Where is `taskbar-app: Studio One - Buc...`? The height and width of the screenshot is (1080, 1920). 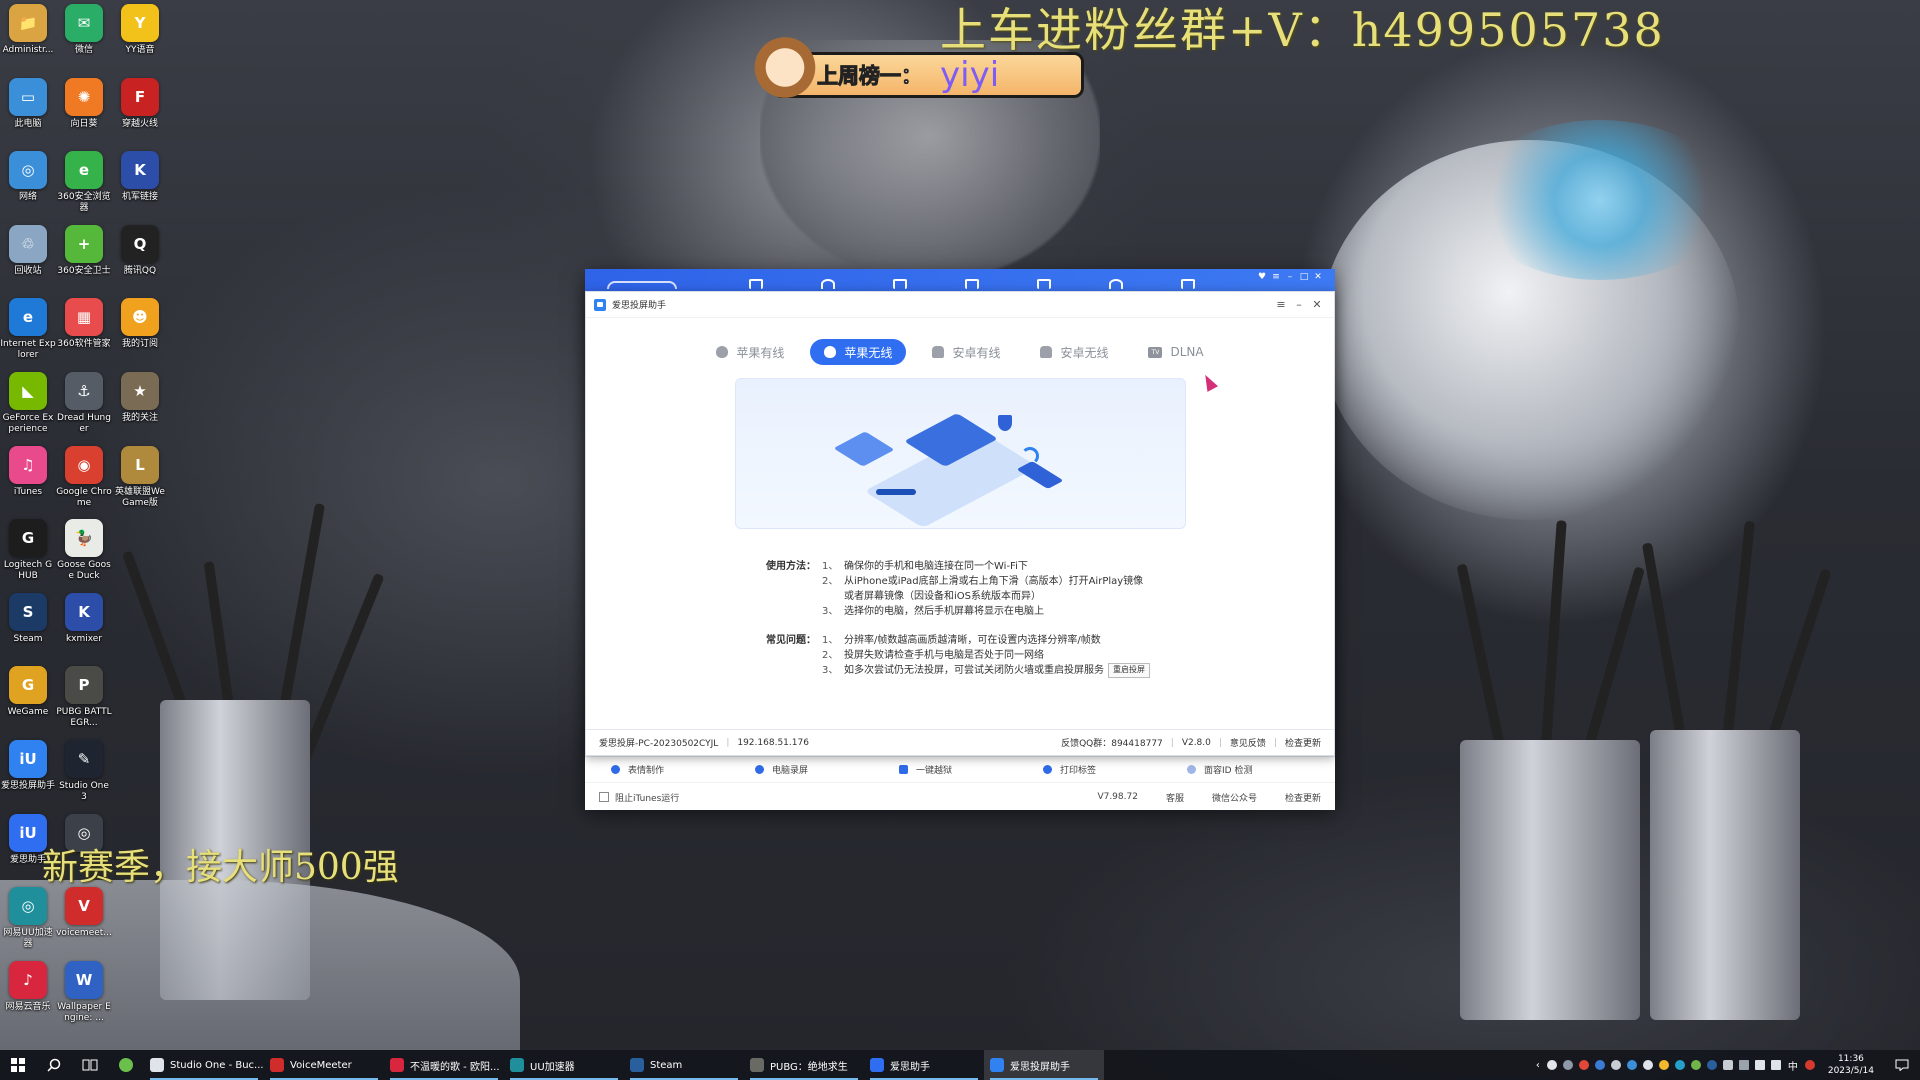
taskbar-app: Studio One - Buc... is located at coordinates (204, 1065).